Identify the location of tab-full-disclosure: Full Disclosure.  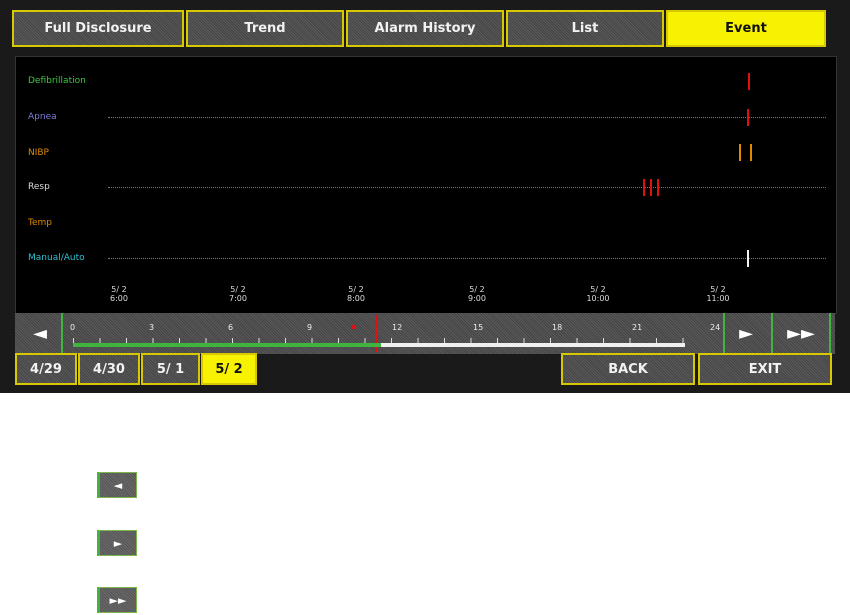
(98, 28).